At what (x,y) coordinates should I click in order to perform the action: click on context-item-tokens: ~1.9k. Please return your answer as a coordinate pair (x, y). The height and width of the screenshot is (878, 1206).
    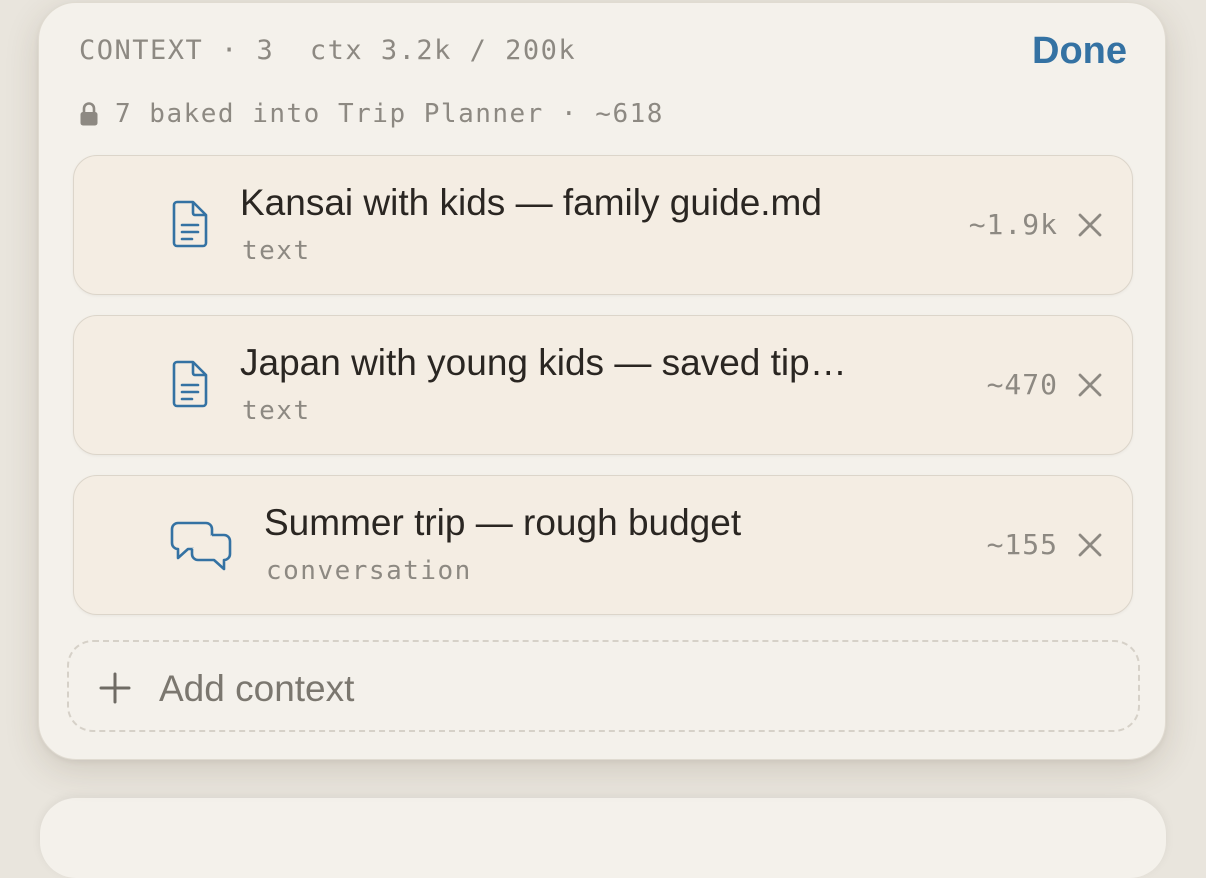
    Looking at the image, I should click on (1013, 224).